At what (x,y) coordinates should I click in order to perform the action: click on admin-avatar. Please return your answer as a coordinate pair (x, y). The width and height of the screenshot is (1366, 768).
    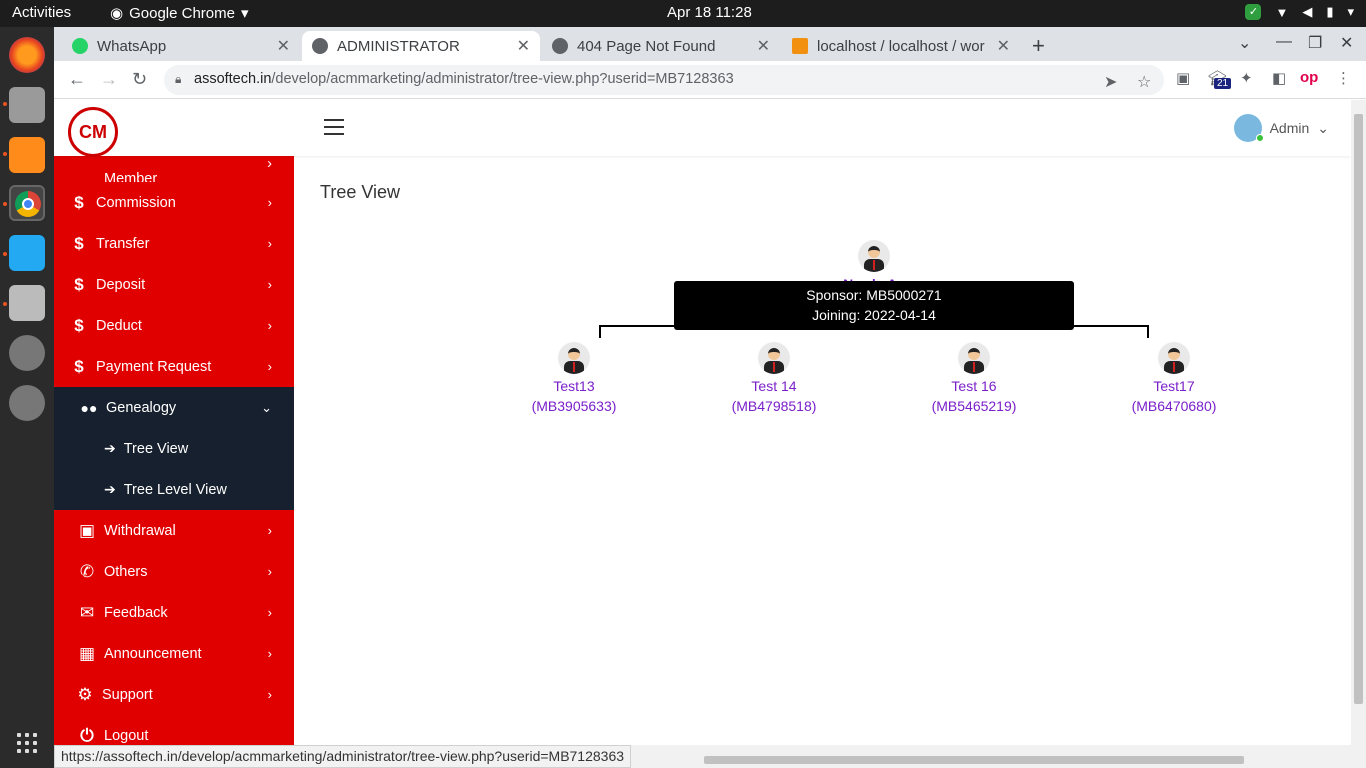
    Looking at the image, I should click on (1248, 128).